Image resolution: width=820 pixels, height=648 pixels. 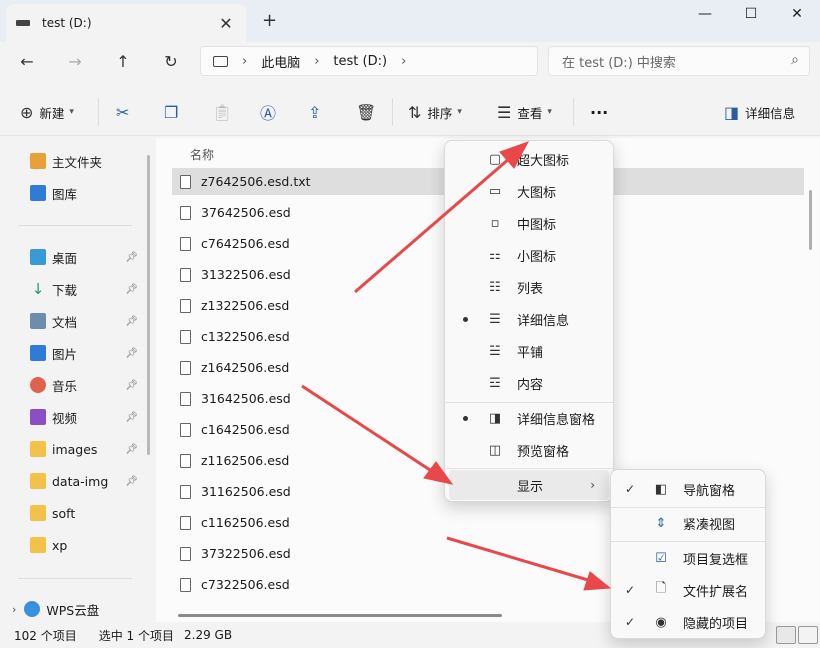 I want to click on column-header-name: 名称, so click(x=202, y=154).